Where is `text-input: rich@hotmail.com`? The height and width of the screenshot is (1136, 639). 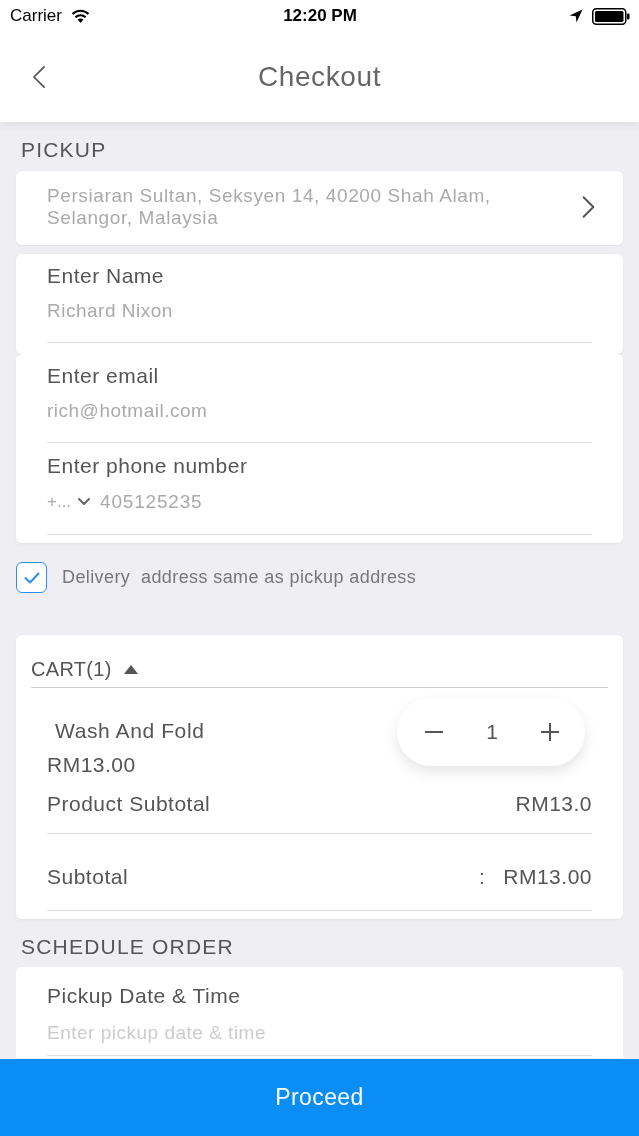 text-input: rich@hotmail.com is located at coordinates (319, 411).